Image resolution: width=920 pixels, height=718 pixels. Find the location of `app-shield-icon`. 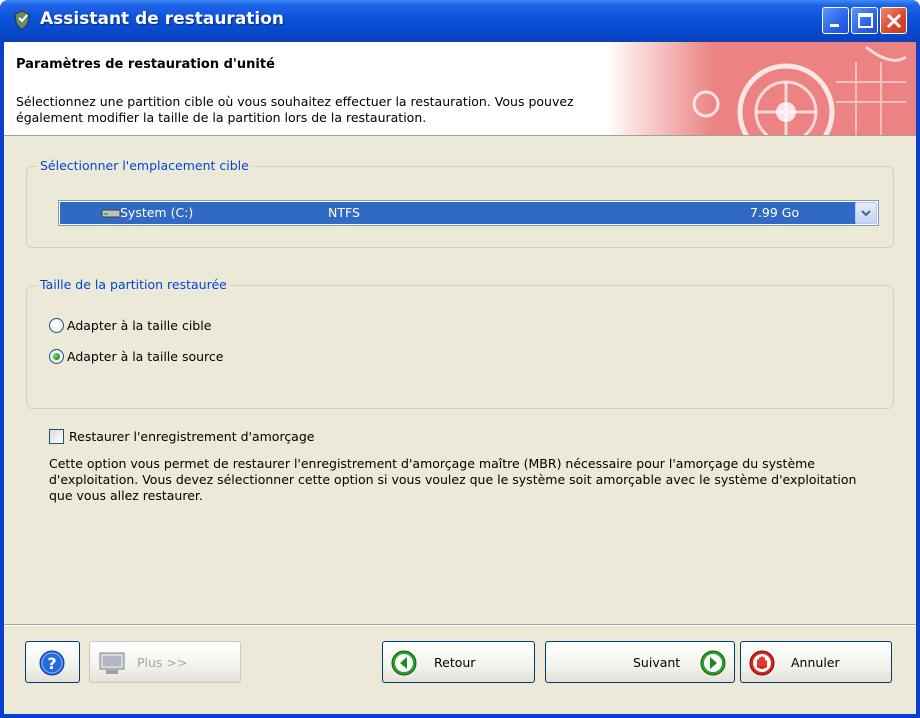

app-shield-icon is located at coordinates (22, 20).